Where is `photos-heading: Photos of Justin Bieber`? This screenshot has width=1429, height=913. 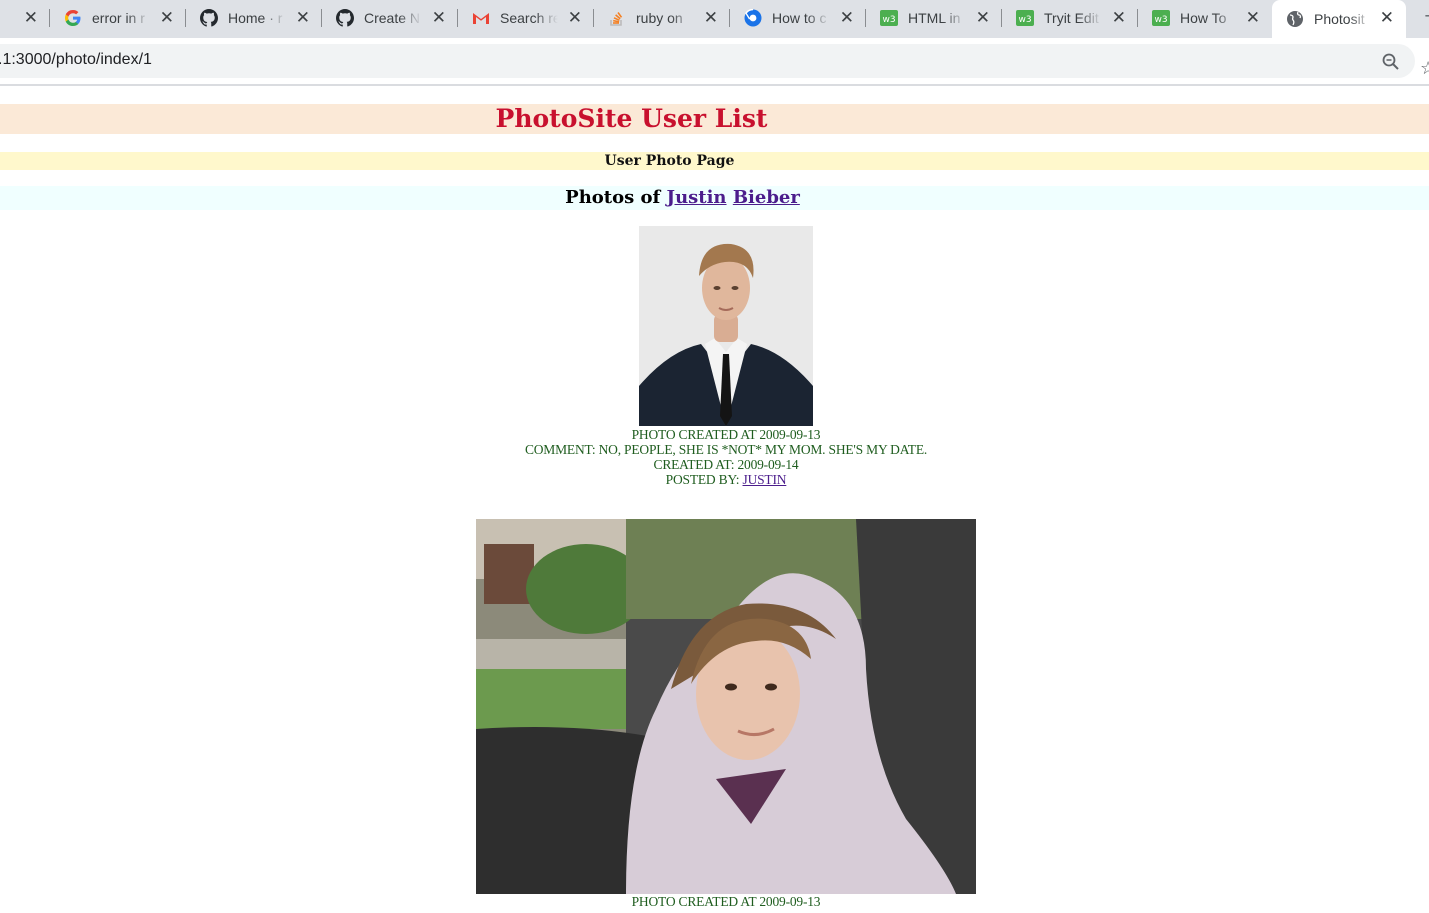 photos-heading: Photos of Justin Bieber is located at coordinates (714, 198).